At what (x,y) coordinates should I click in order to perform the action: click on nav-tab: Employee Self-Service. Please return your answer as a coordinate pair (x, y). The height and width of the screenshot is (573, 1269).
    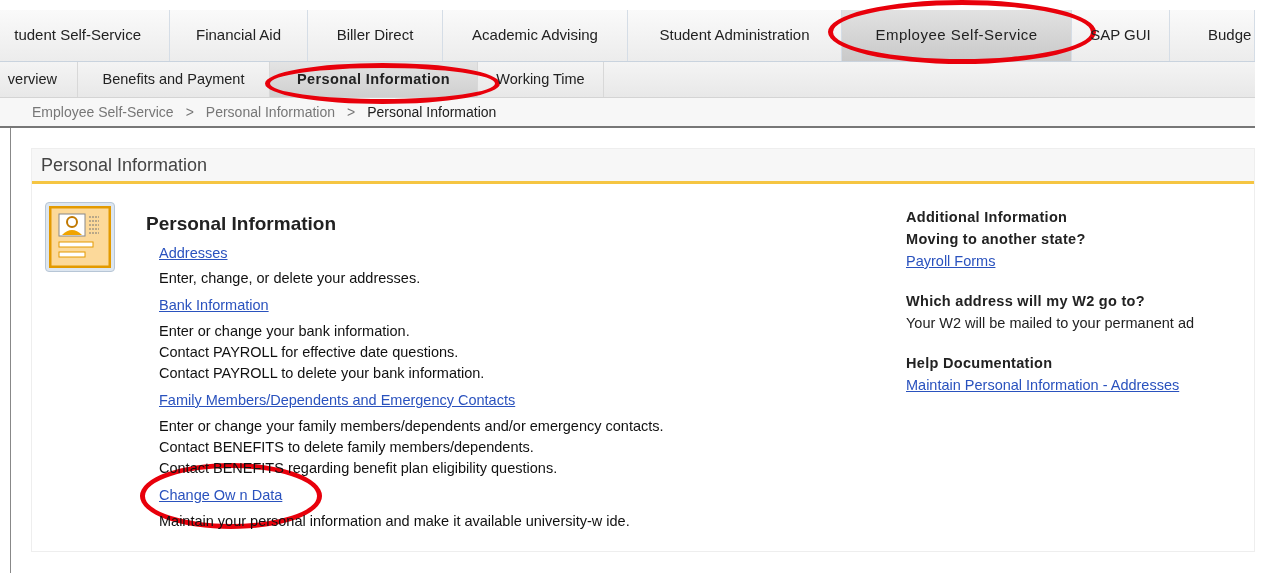
    Looking at the image, I should click on (957, 35).